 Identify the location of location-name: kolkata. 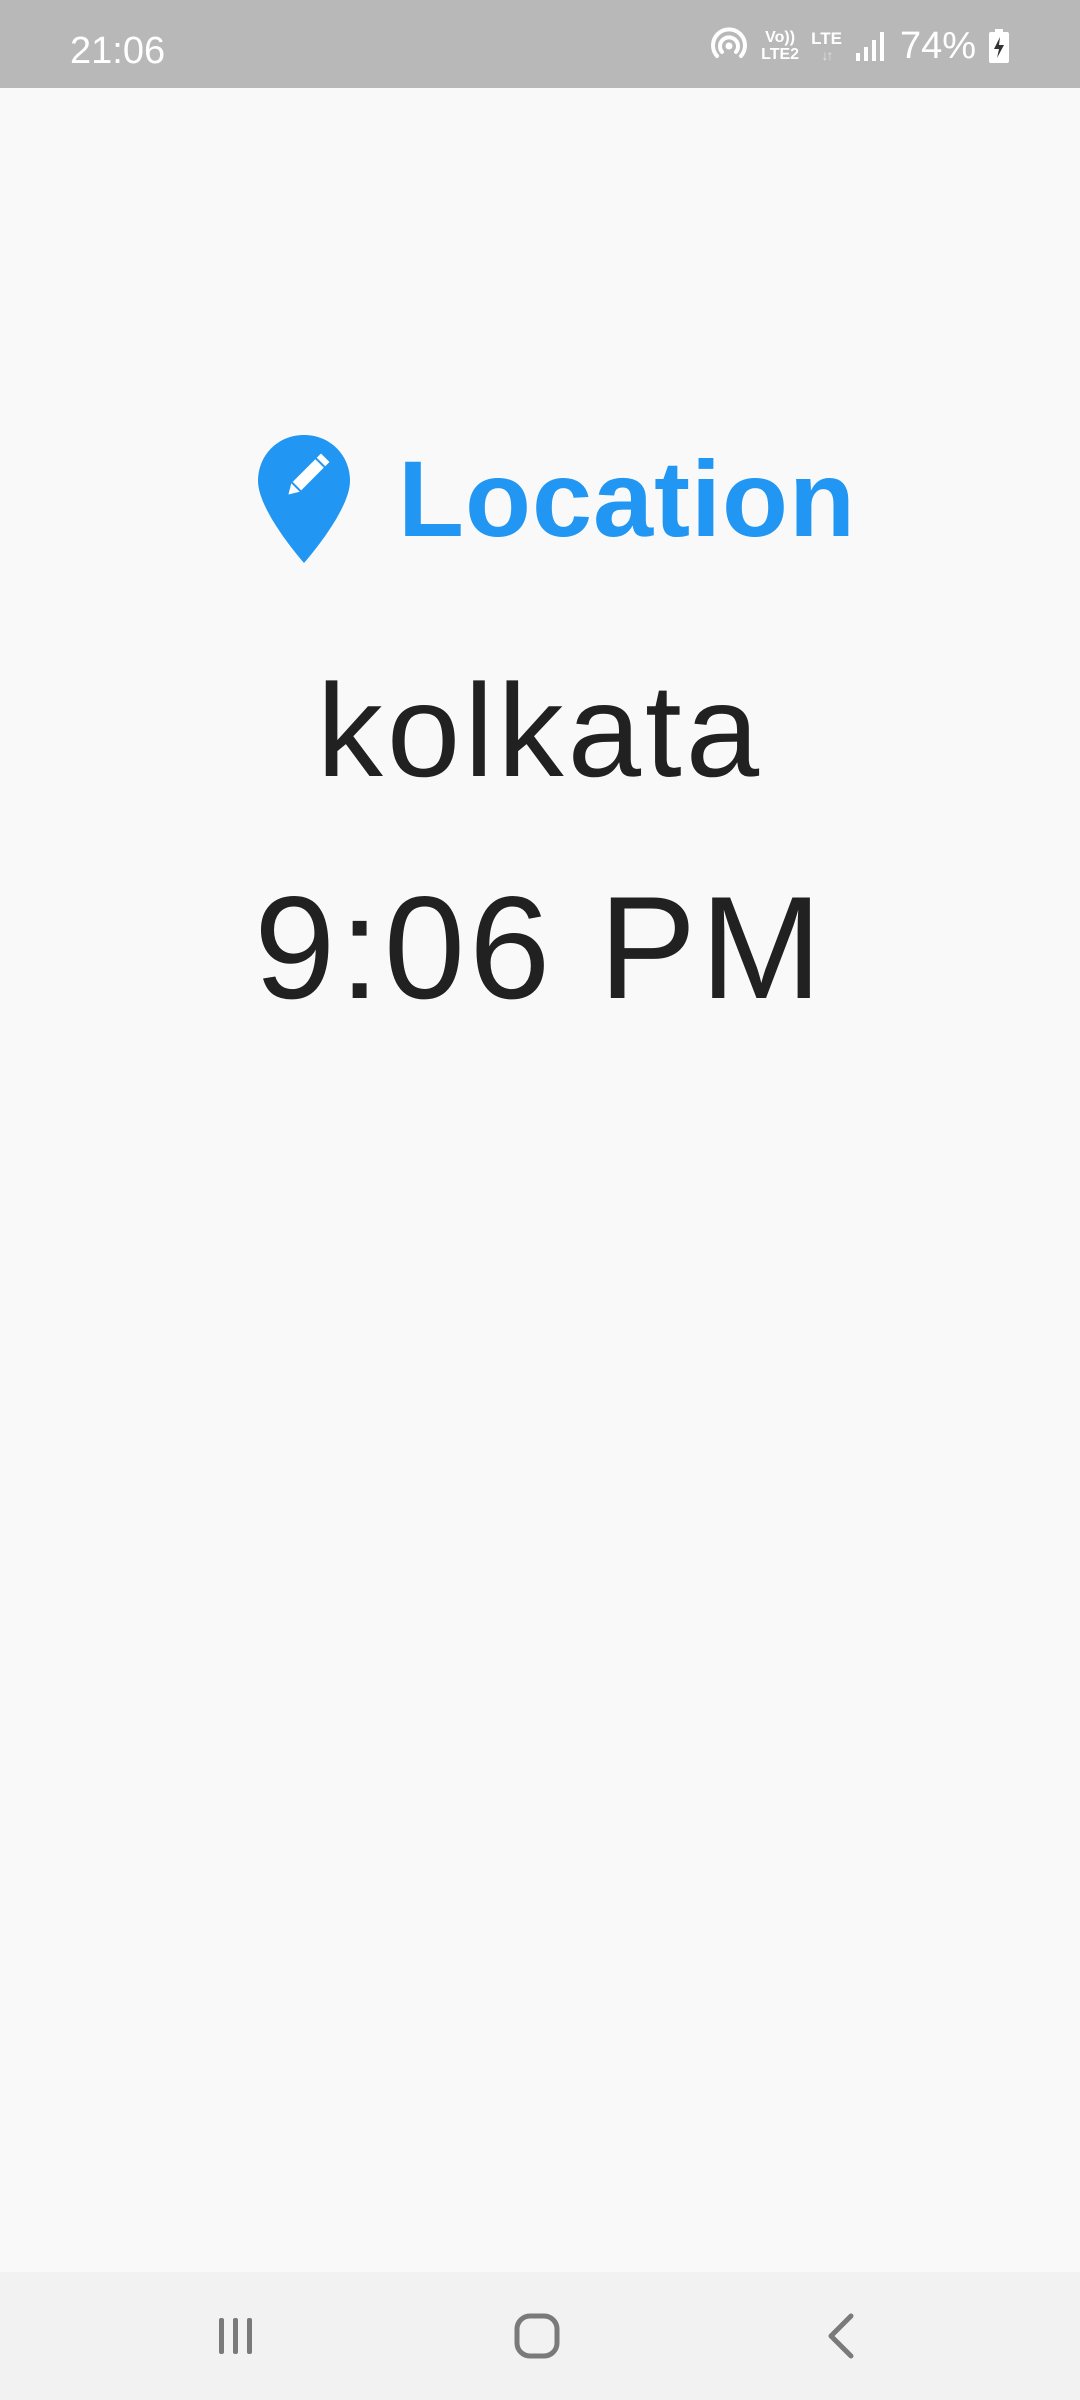
(540, 730).